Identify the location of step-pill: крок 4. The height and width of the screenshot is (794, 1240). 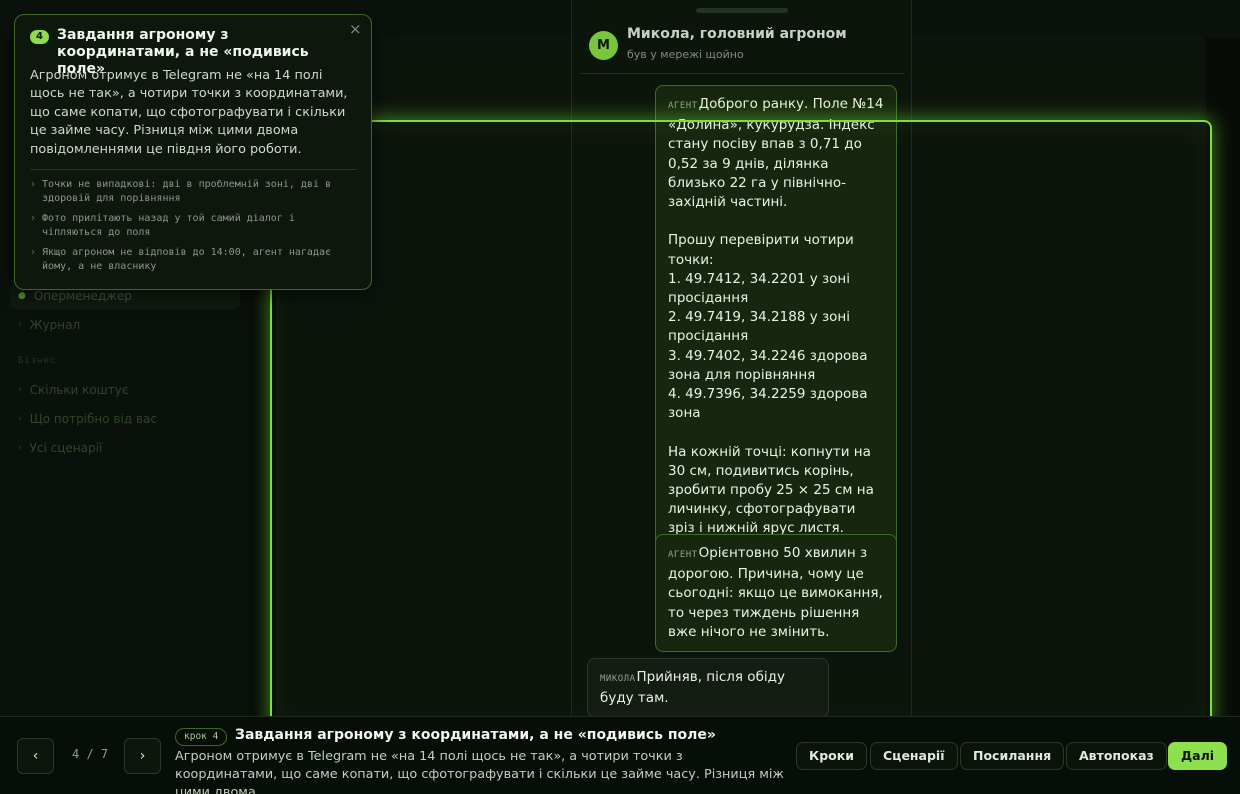
(201, 737).